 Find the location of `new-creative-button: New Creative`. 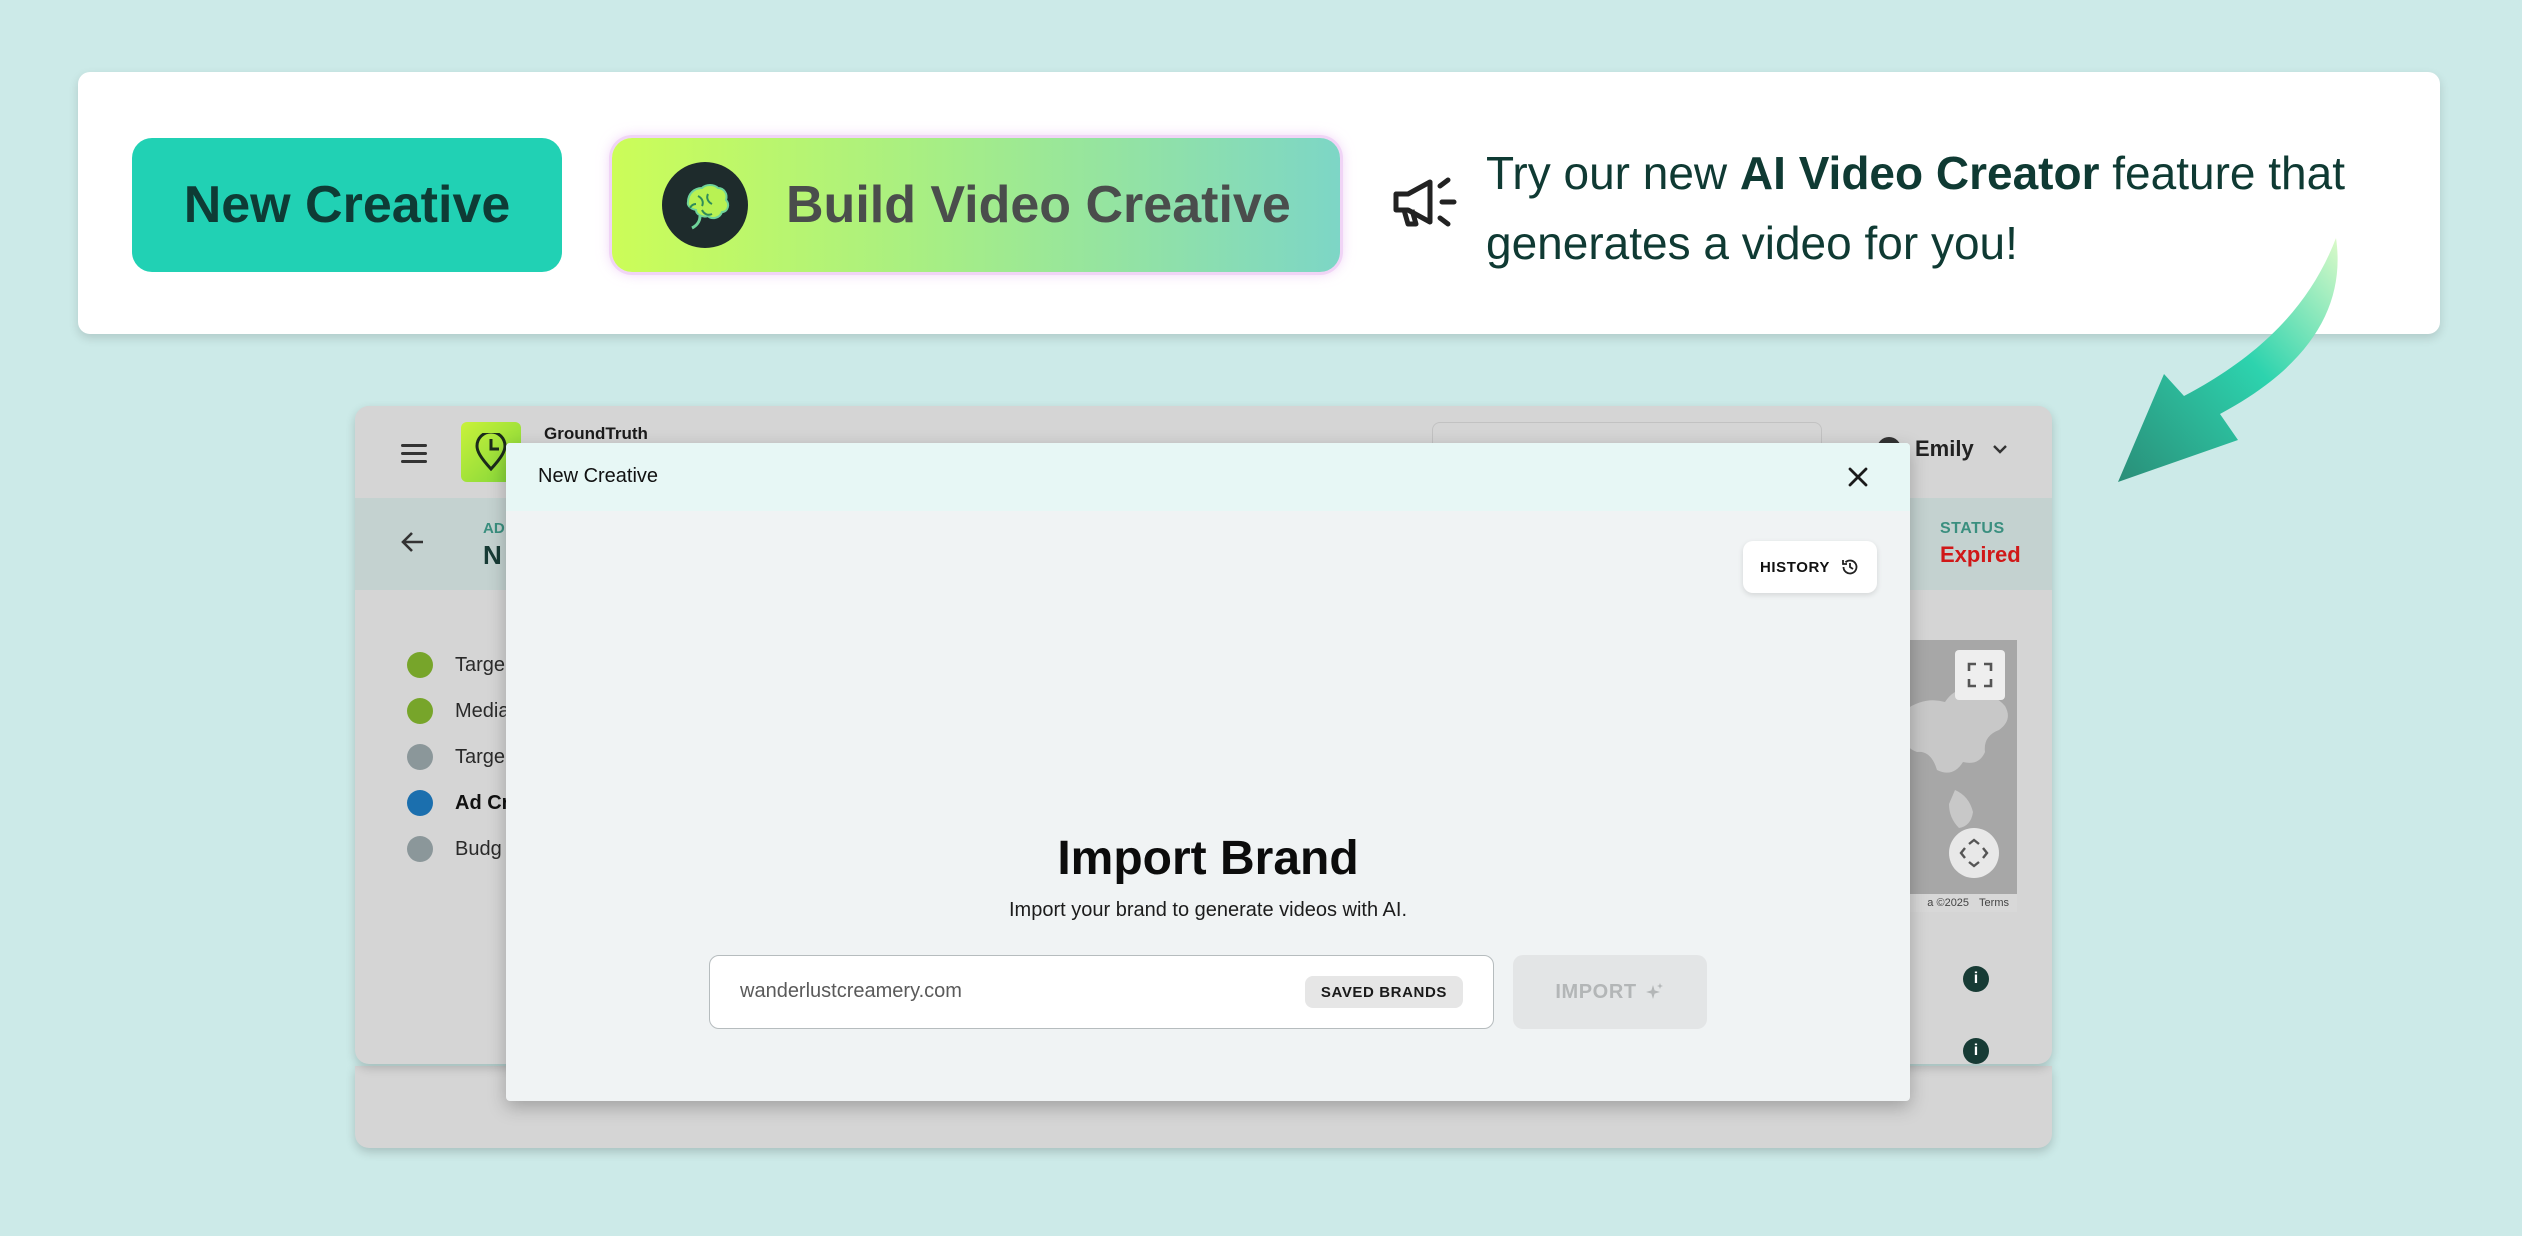

new-creative-button: New Creative is located at coordinates (347, 205).